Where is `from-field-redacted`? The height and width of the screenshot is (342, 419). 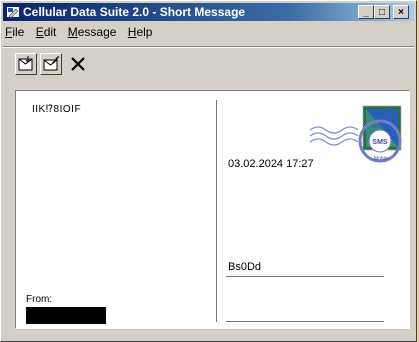
from-field-redacted is located at coordinates (66, 315).